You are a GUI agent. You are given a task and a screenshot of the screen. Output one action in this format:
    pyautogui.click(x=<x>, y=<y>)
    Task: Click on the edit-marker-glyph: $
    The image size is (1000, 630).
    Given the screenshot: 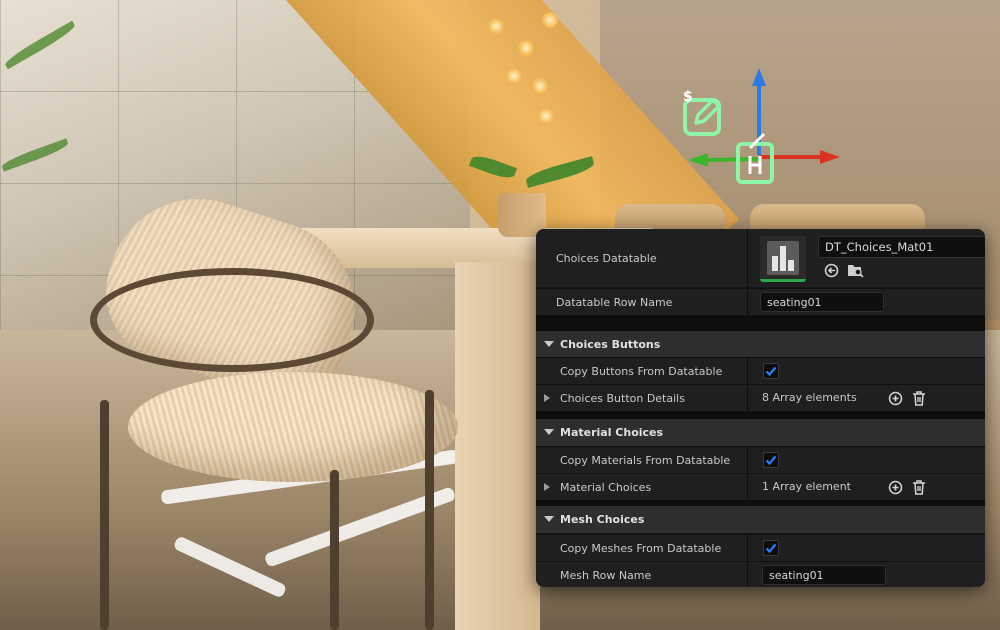 What is the action you would take?
    pyautogui.click(x=688, y=97)
    